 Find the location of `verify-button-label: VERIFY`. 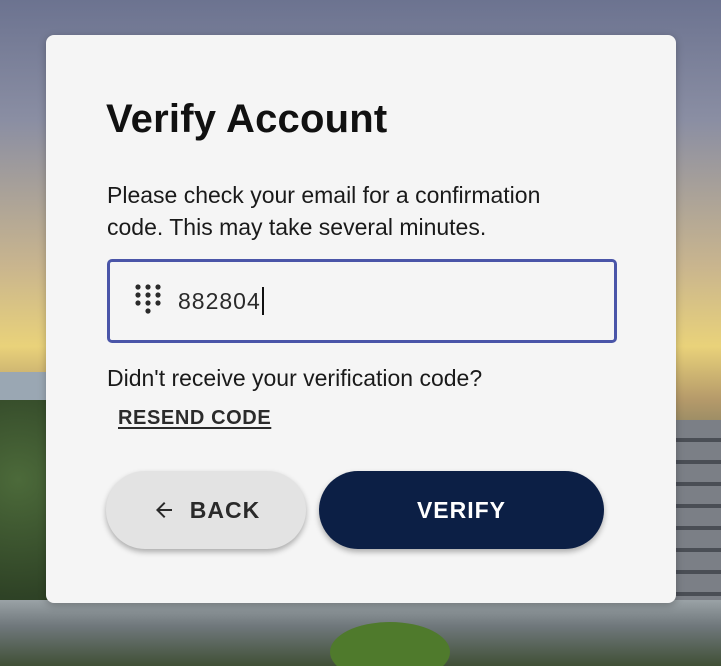

verify-button-label: VERIFY is located at coordinates (461, 509).